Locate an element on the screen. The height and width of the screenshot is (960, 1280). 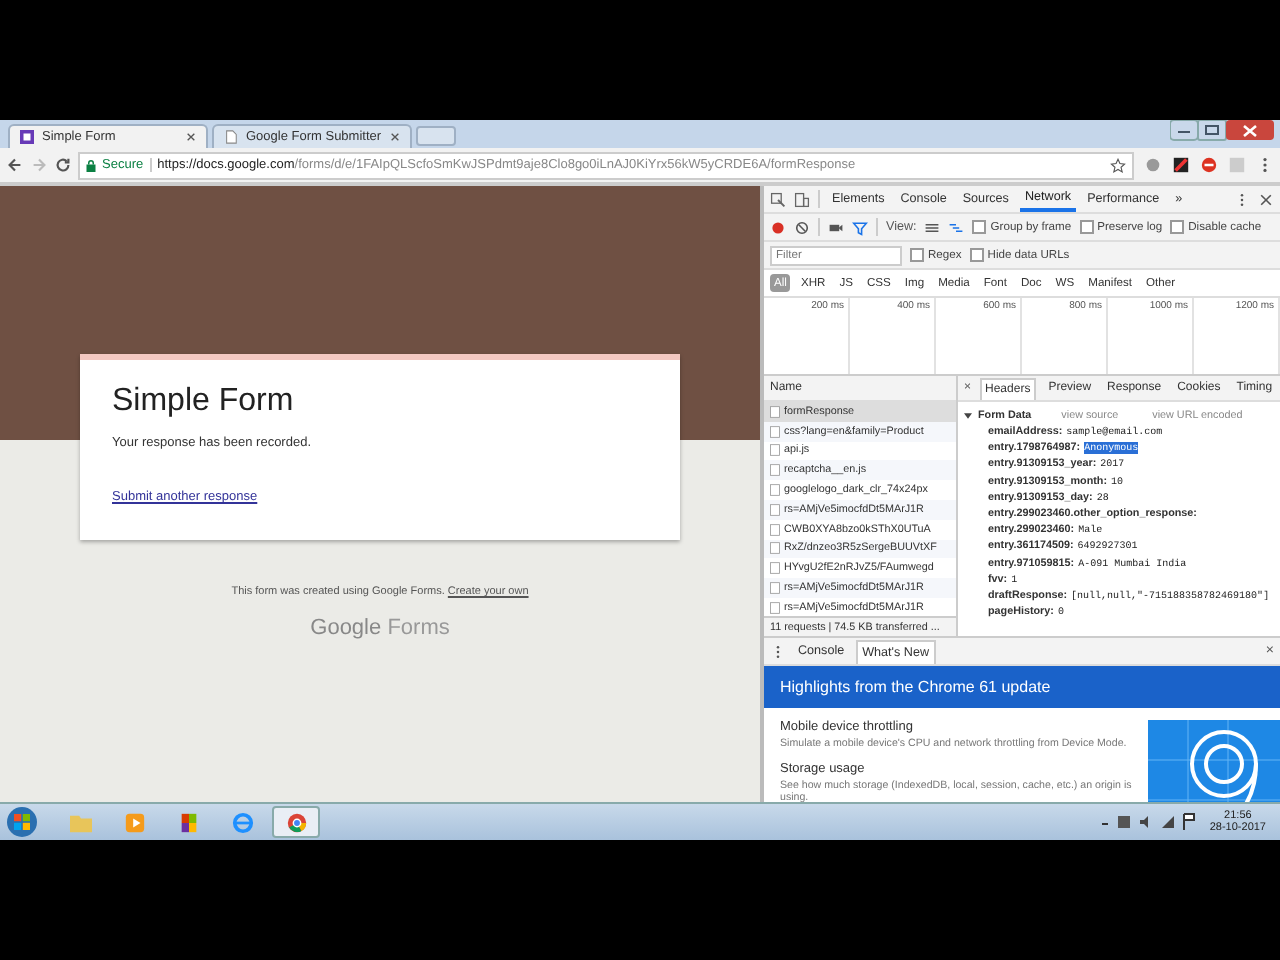
waterfall-icon is located at coordinates (956, 227).